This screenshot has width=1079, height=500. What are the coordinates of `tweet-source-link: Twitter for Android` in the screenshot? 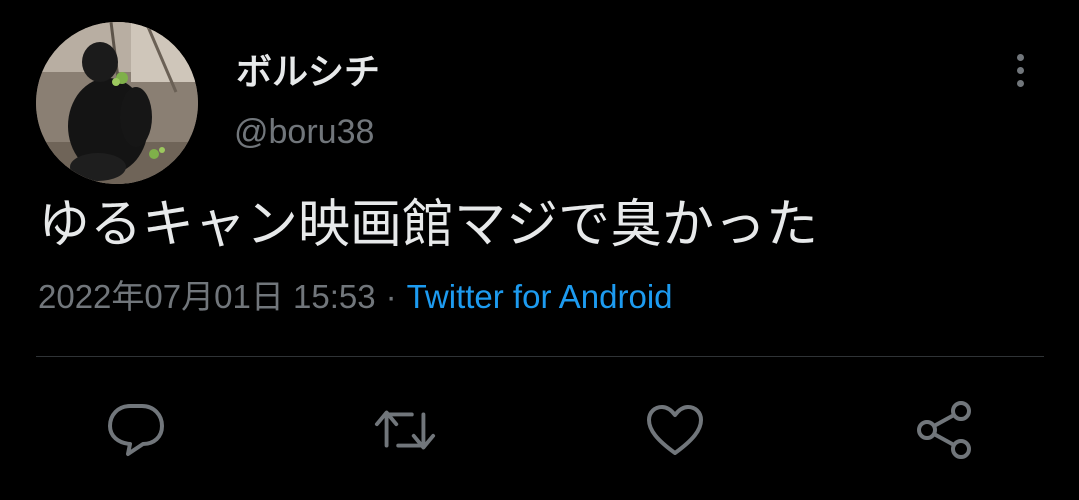 It's located at (540, 296).